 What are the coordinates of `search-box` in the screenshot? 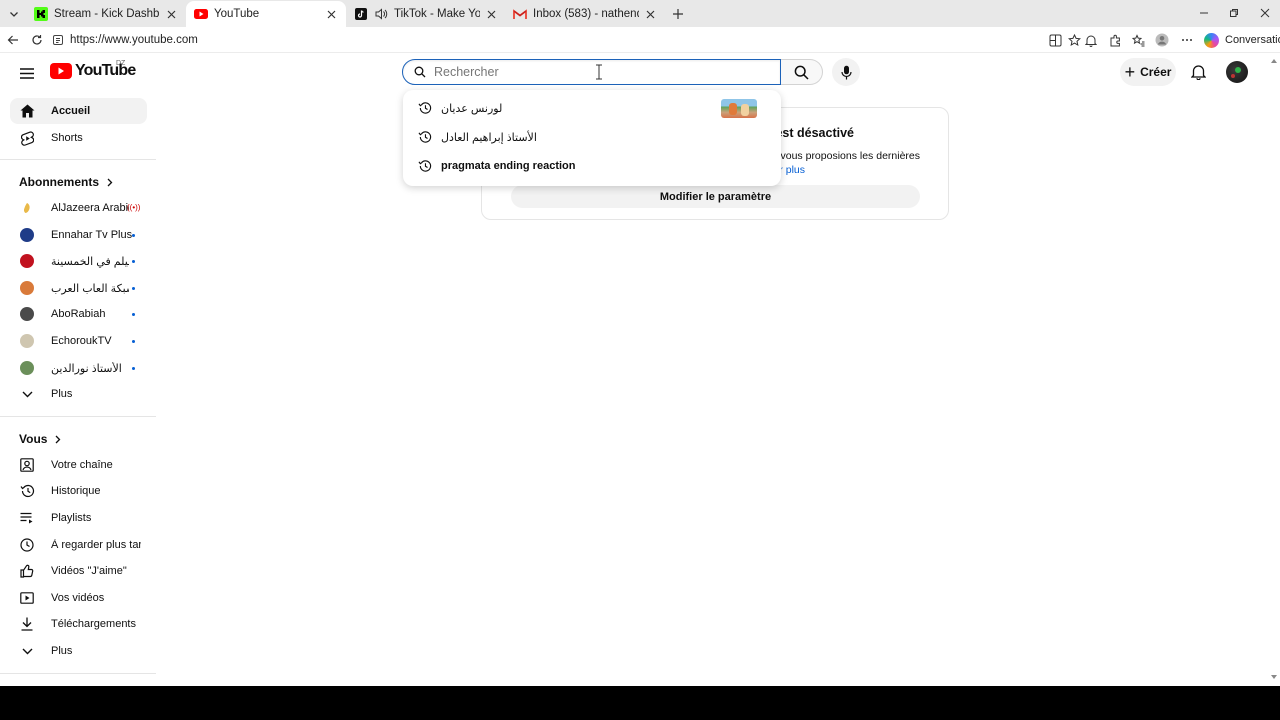 It's located at (591, 72).